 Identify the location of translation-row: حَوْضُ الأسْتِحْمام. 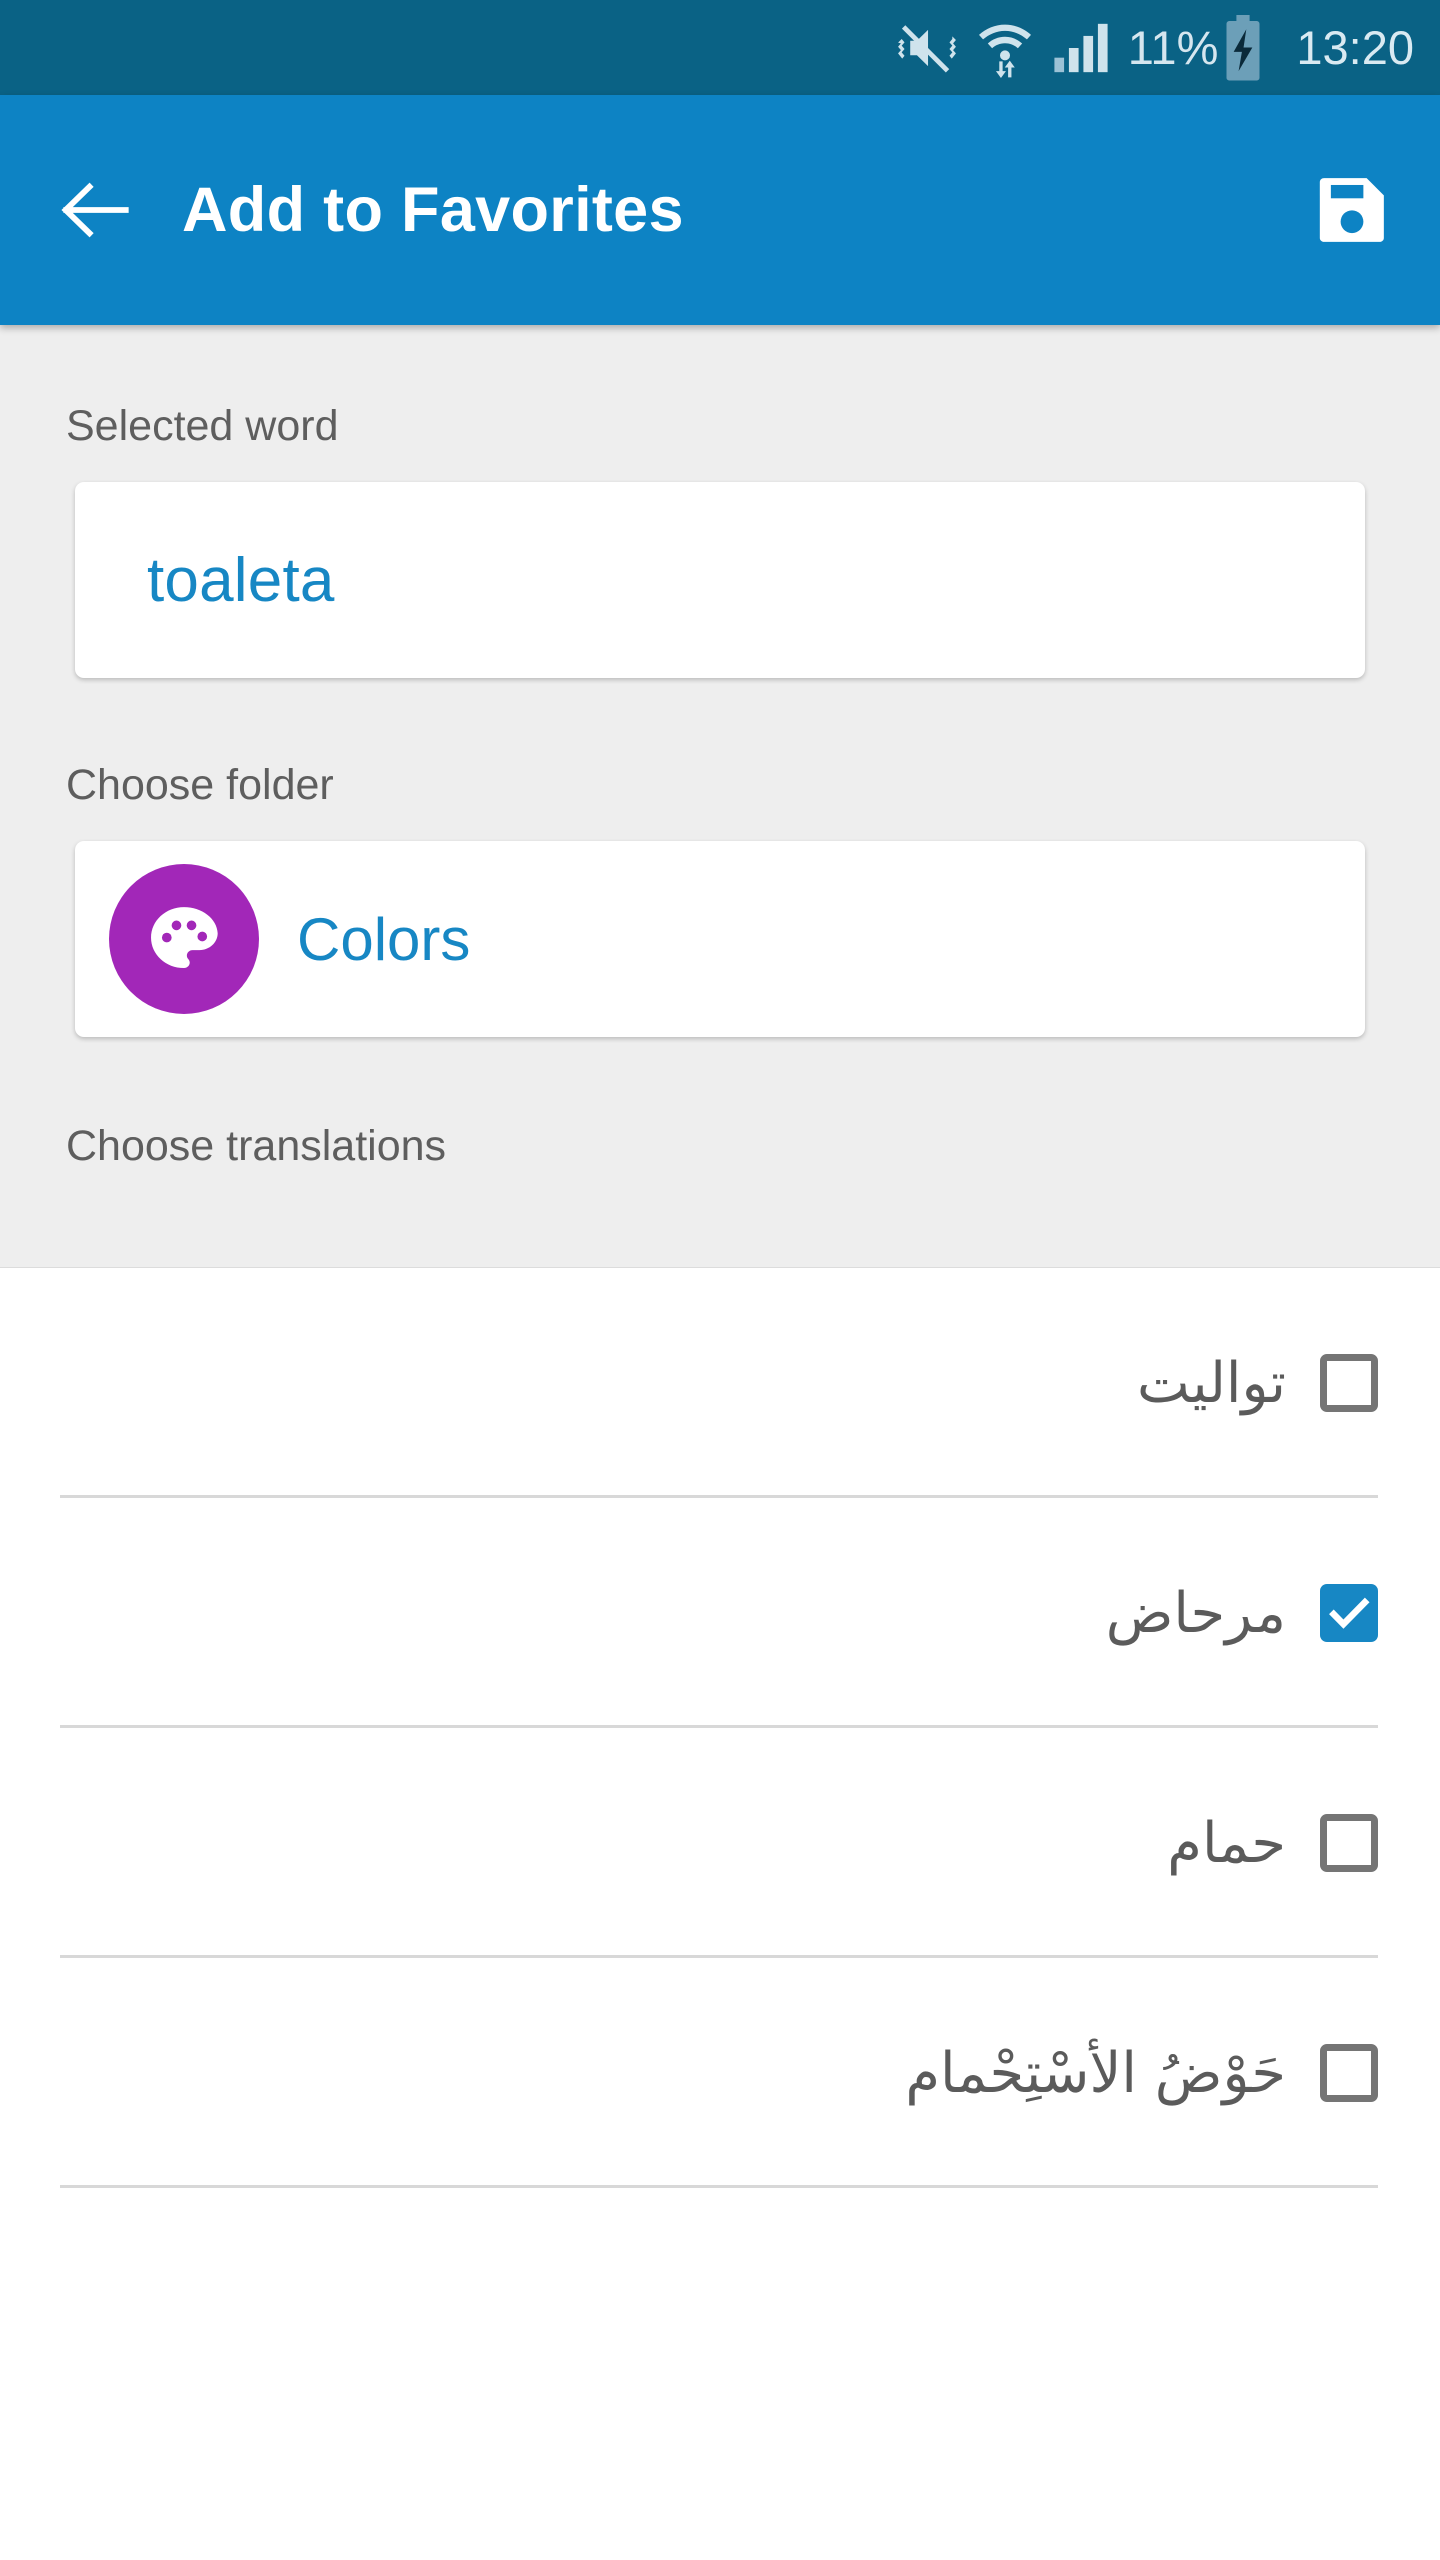
(720, 2073).